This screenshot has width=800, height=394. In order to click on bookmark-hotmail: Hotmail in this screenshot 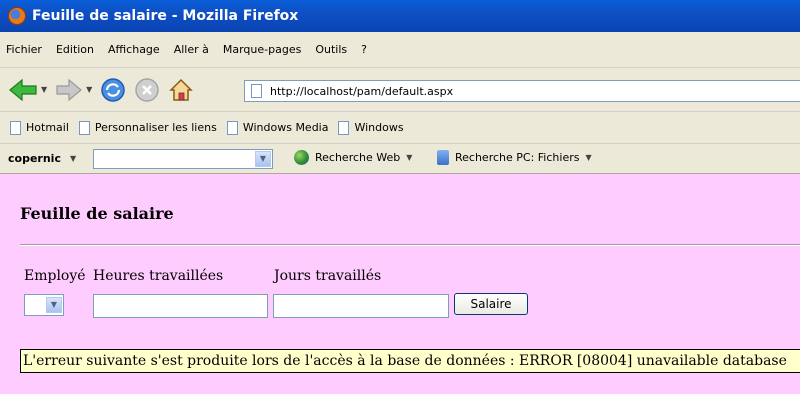, I will do `click(39, 127)`.